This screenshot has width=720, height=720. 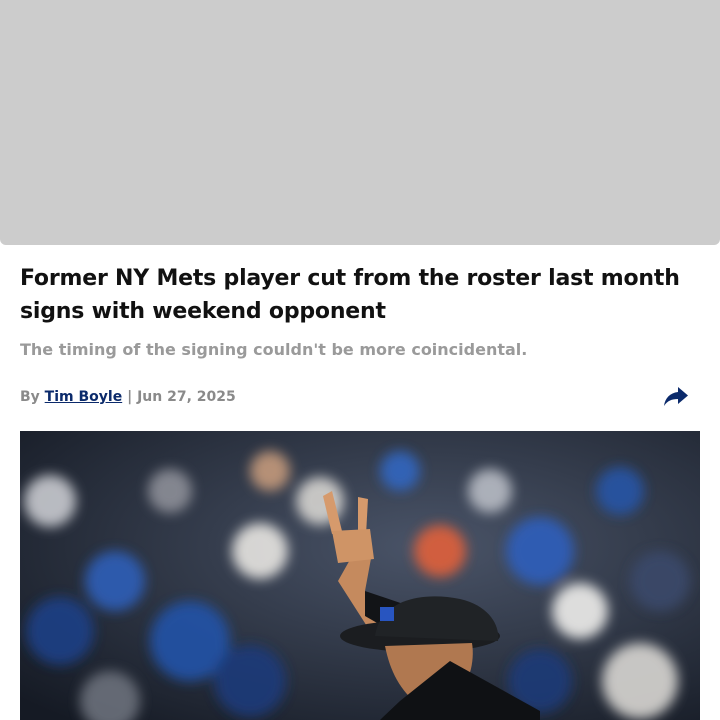 I want to click on share-button, so click(x=676, y=397).